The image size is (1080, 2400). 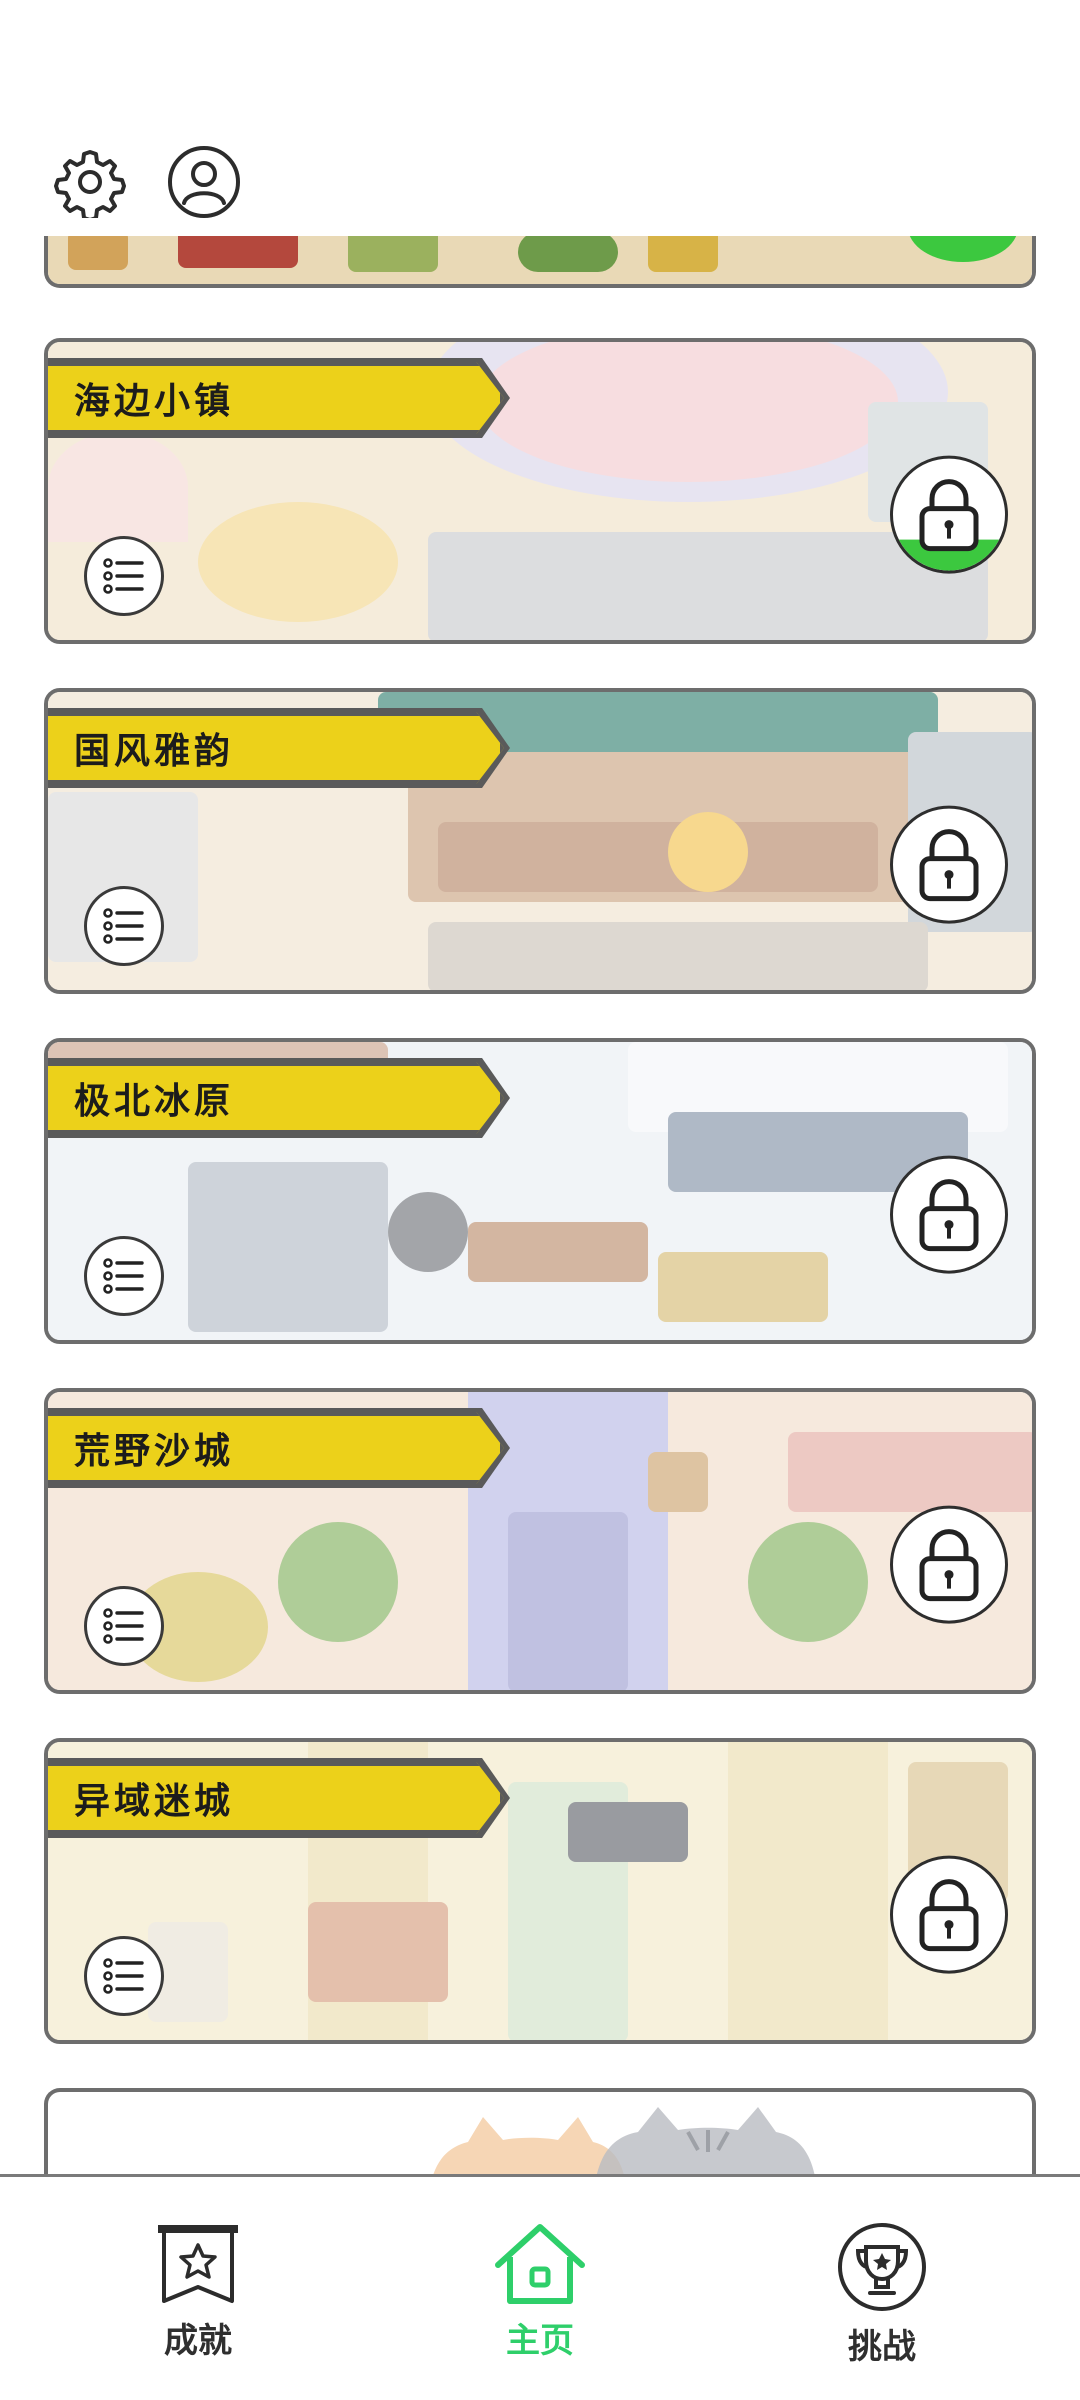 What do you see at coordinates (624, 2140) in the screenshot?
I see `cats-illustration` at bounding box center [624, 2140].